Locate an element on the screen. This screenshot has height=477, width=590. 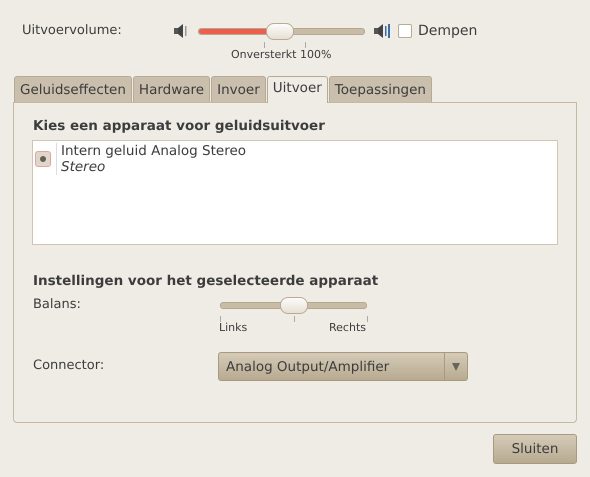
mute-checkbox is located at coordinates (405, 31).